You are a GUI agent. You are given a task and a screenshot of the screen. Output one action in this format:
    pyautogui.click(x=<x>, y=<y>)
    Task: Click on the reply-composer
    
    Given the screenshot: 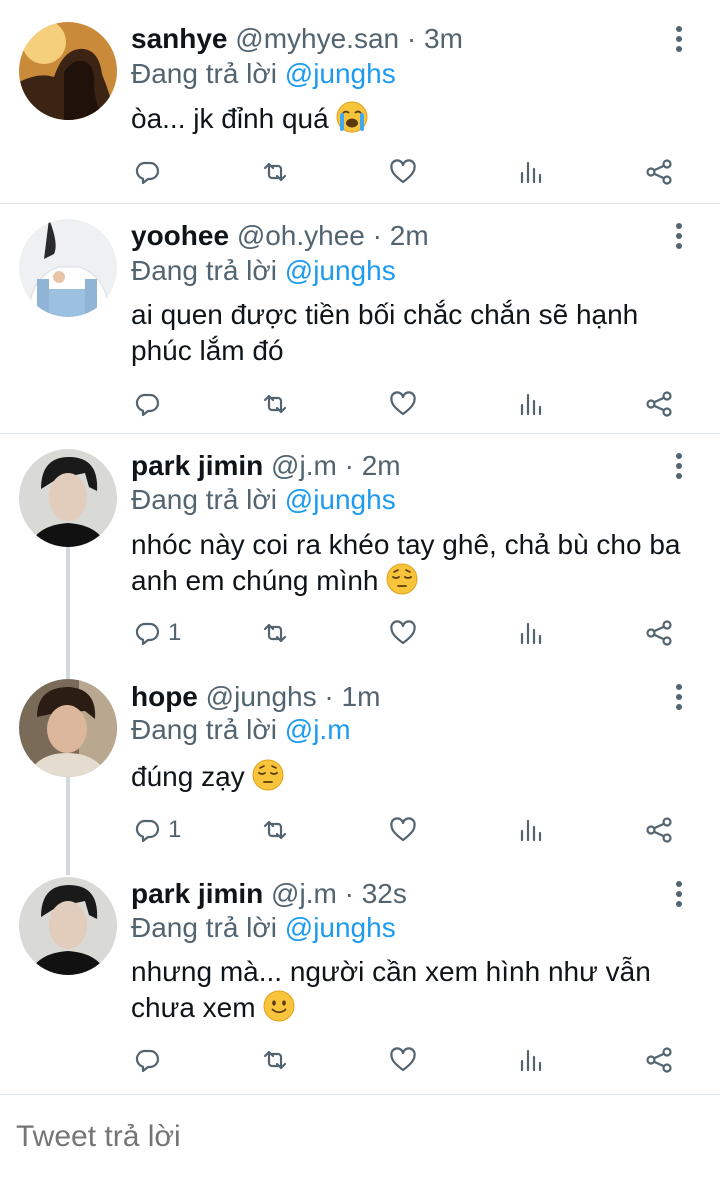 What is the action you would take?
    pyautogui.click(x=360, y=1135)
    